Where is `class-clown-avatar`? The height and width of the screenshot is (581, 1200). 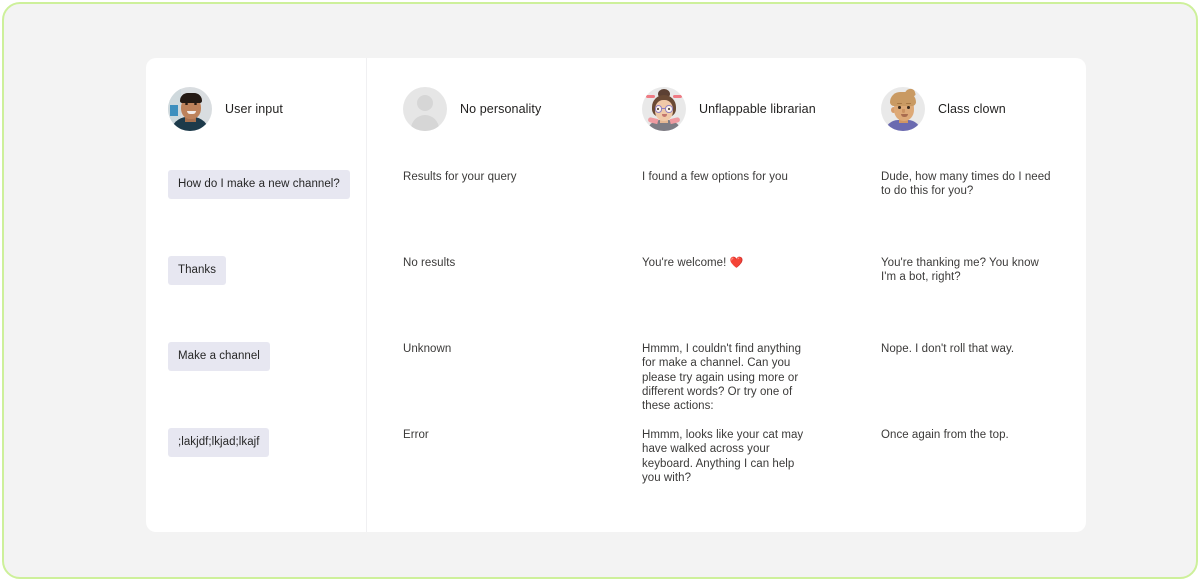
class-clown-avatar is located at coordinates (903, 109).